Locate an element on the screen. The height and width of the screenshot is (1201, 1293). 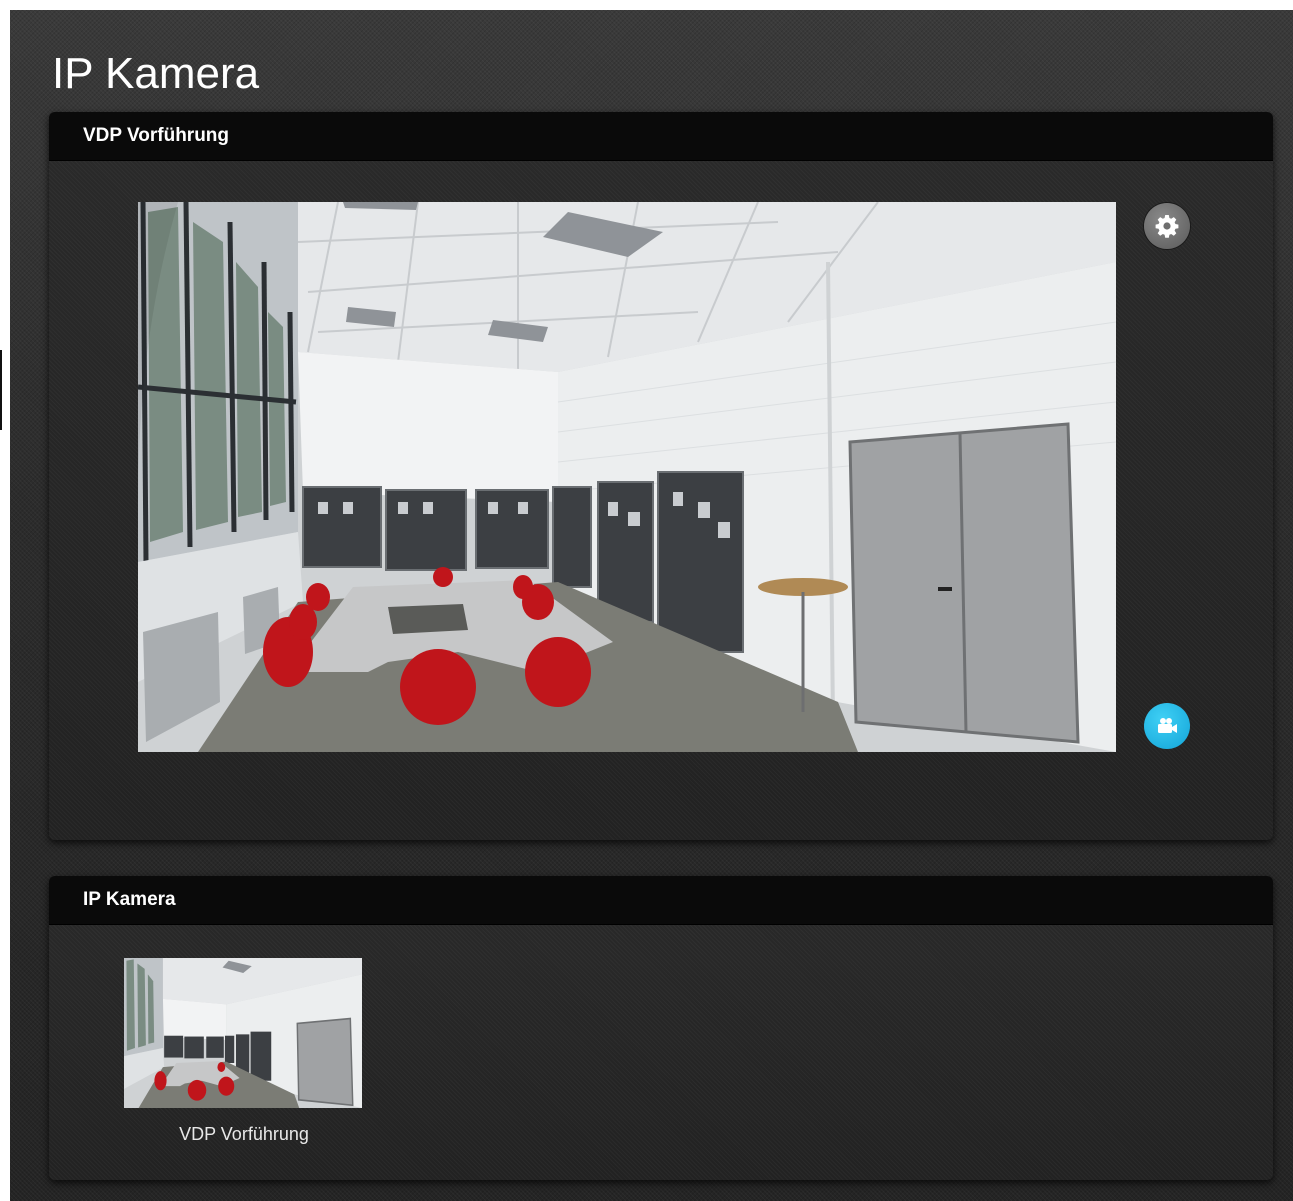
record-video-button is located at coordinates (1167, 726).